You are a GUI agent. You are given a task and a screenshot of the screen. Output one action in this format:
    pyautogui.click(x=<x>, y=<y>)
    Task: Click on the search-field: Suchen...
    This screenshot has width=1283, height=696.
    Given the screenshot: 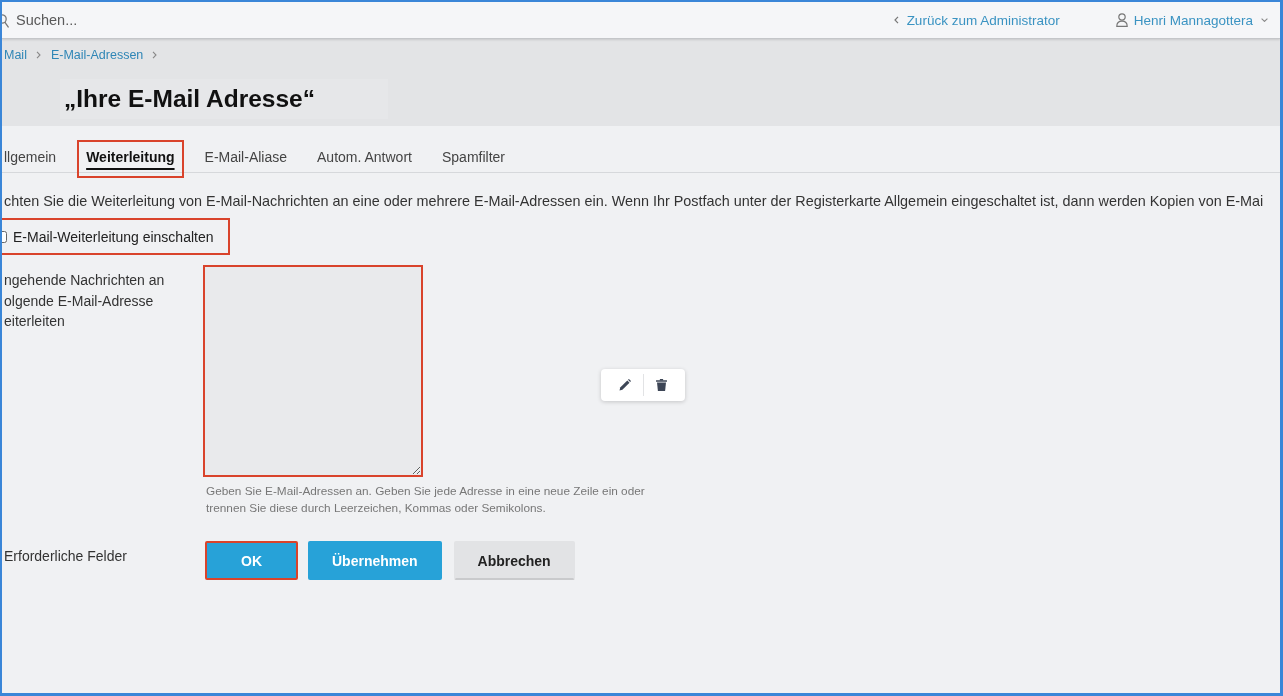 What is the action you would take?
    pyautogui.click(x=146, y=20)
    